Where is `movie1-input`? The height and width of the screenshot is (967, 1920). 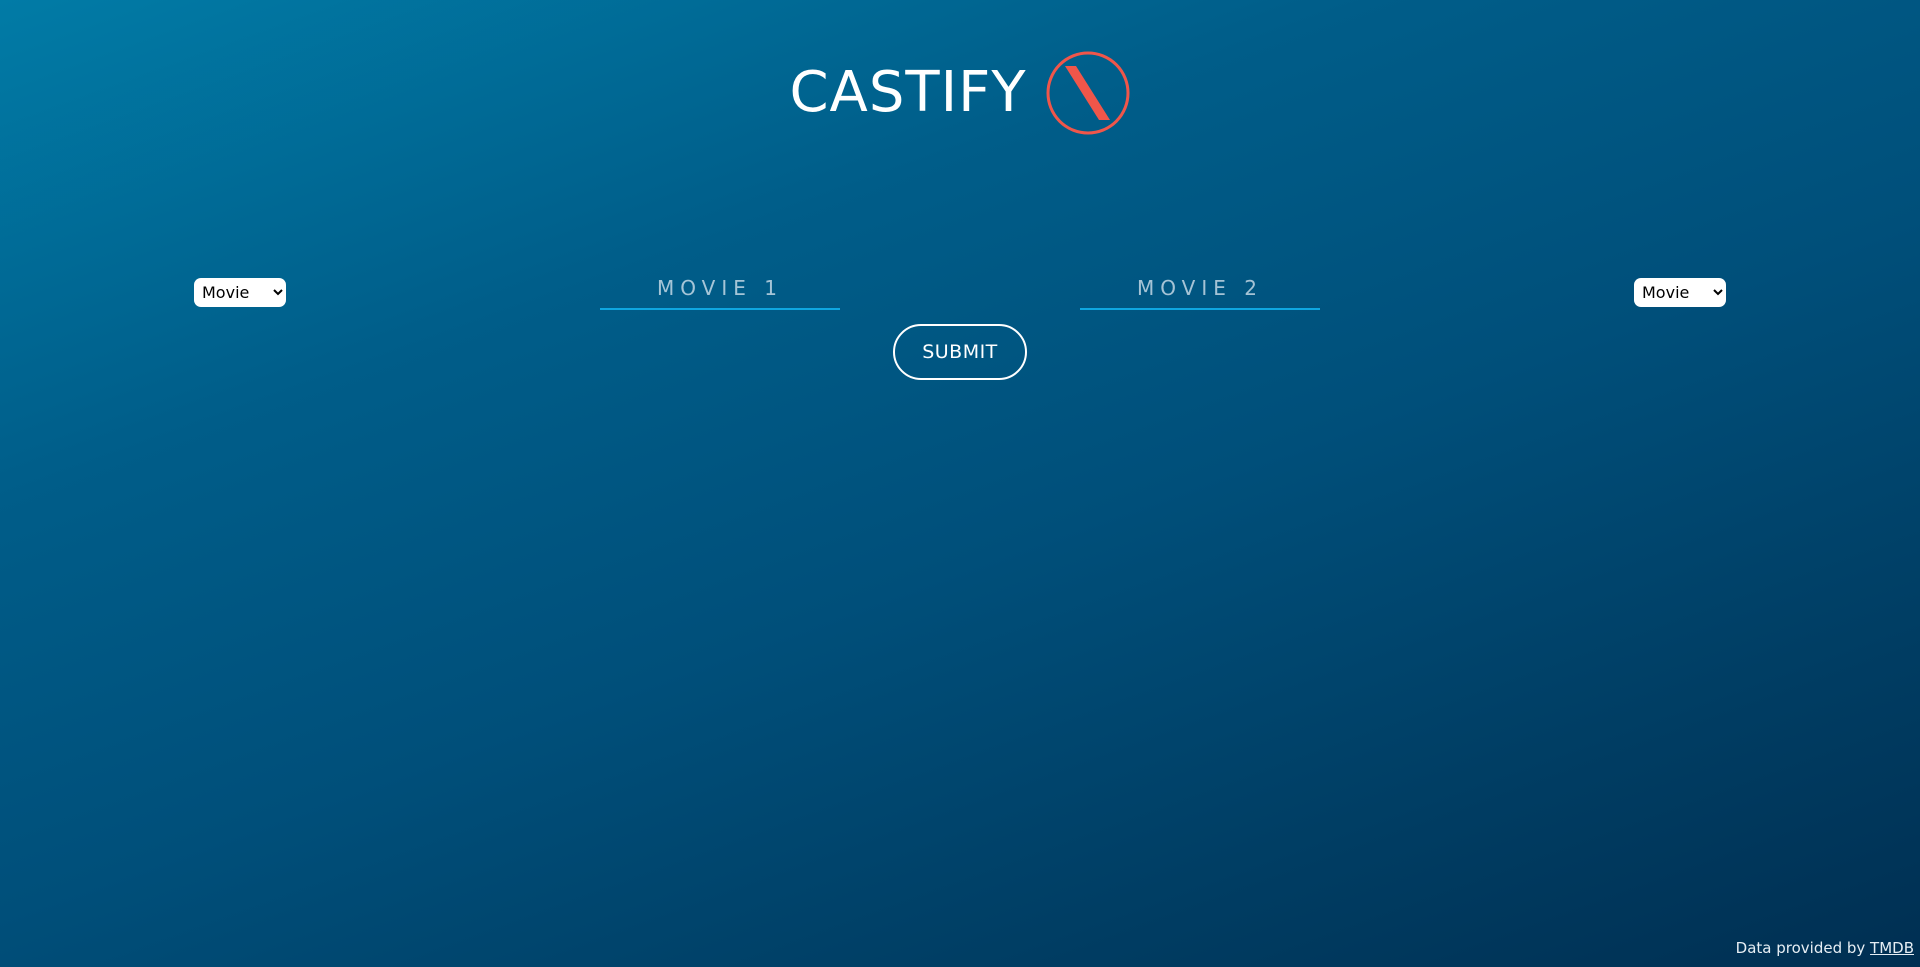 movie1-input is located at coordinates (720, 289).